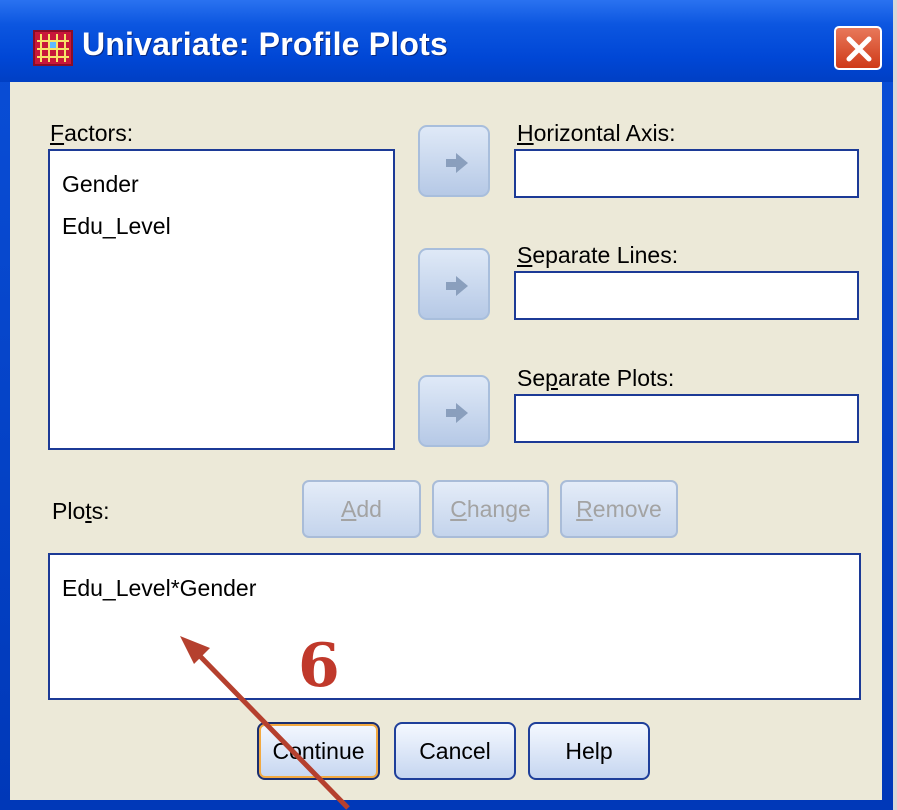 This screenshot has height=810, width=897. I want to click on help-button: Help, so click(589, 751).